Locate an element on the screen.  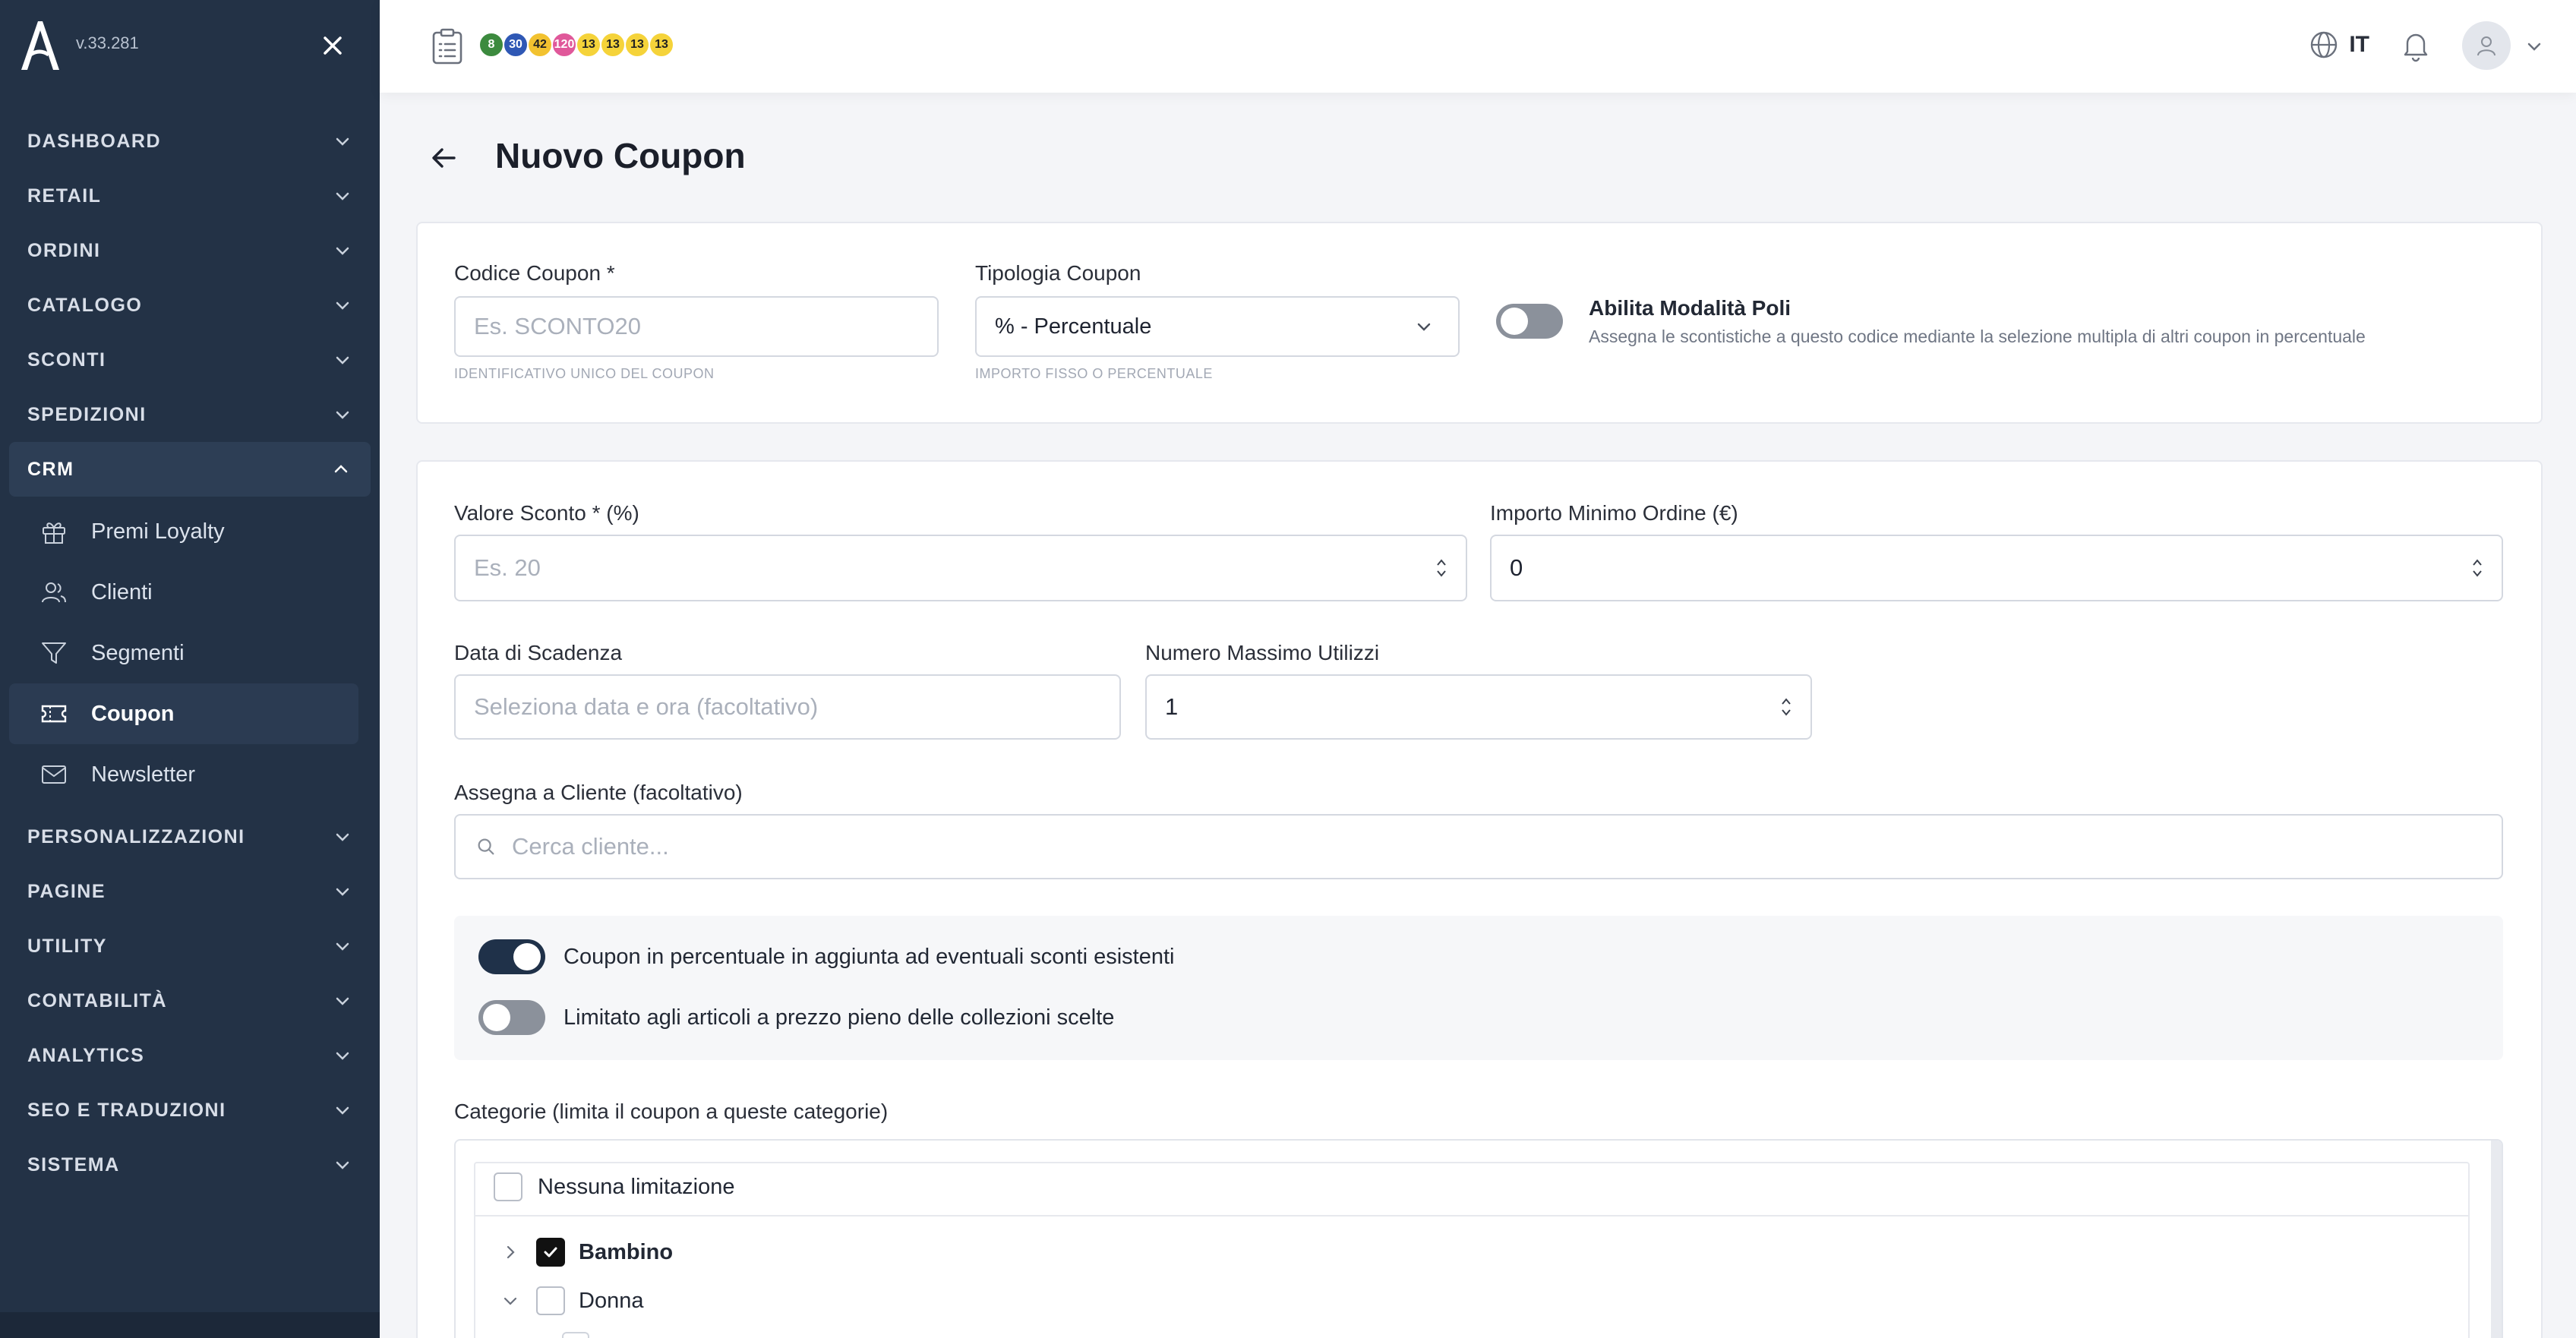
expiry-date-input: Seleziona data e ora (facoltativo) is located at coordinates (787, 707).